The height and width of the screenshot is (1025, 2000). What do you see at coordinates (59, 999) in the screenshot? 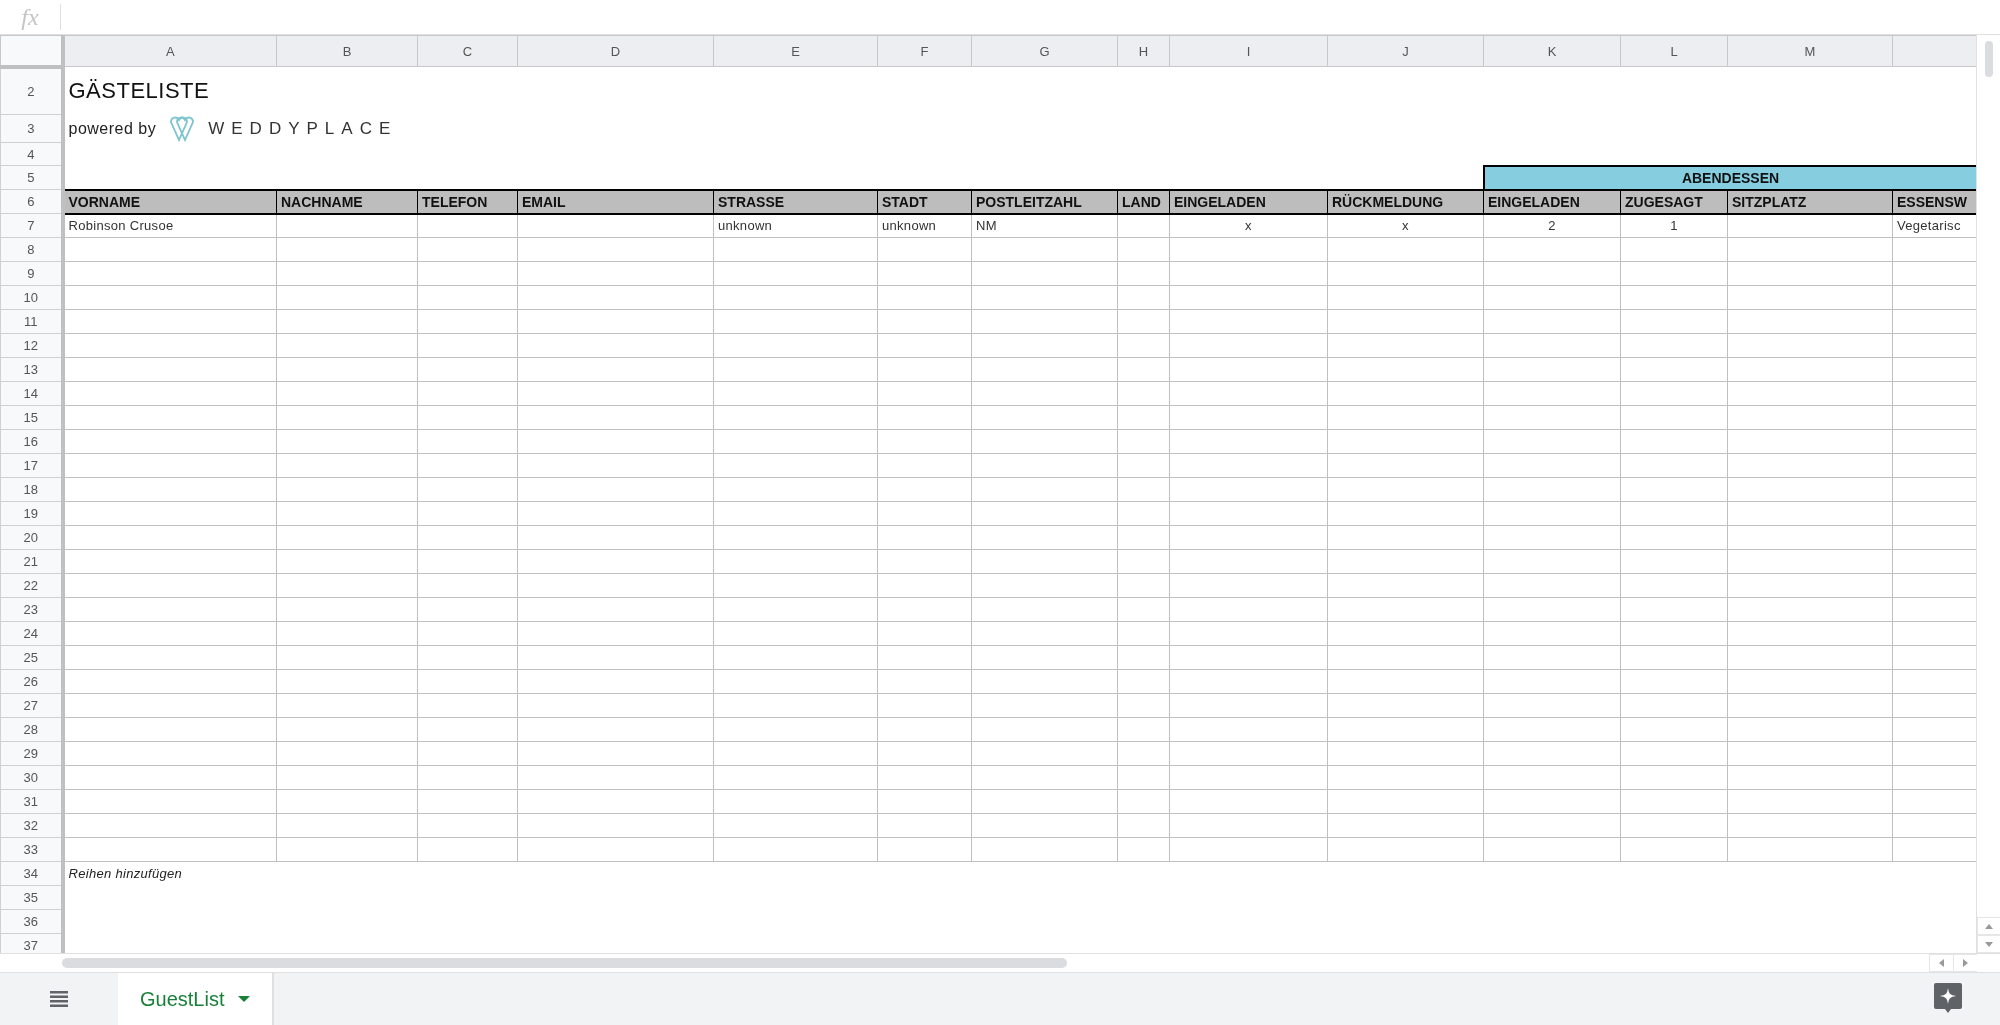
I see `menu-icon` at bounding box center [59, 999].